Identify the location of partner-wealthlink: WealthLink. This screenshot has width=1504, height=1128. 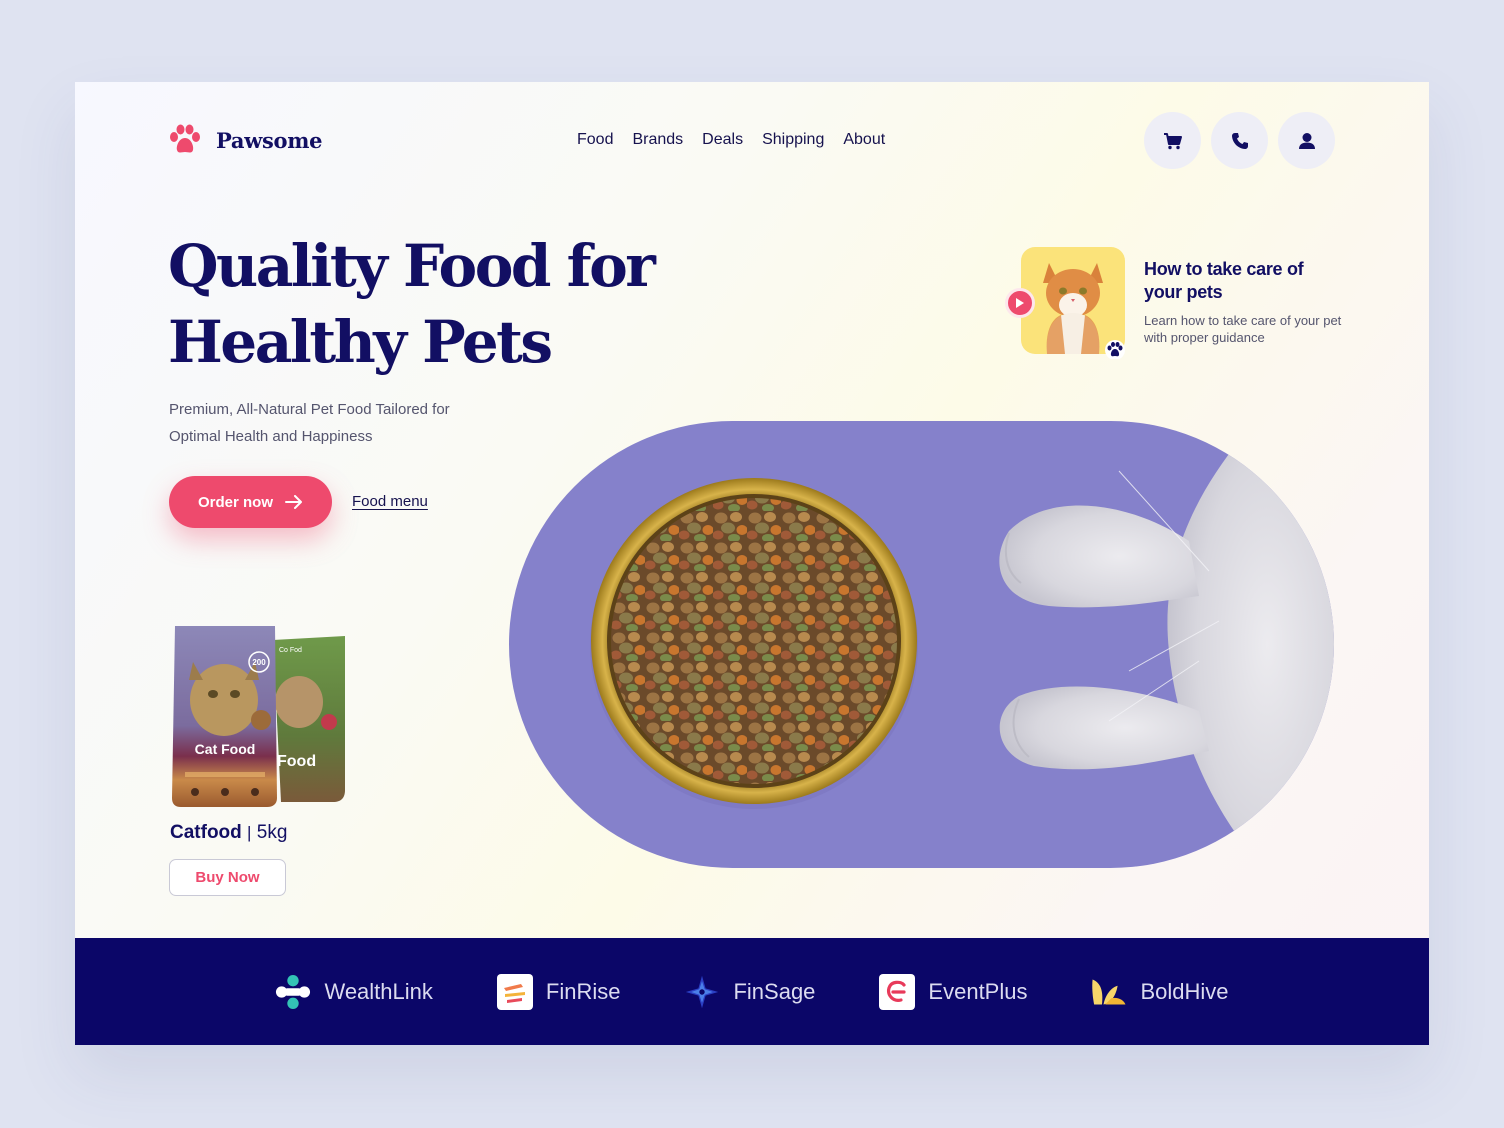
(354, 992).